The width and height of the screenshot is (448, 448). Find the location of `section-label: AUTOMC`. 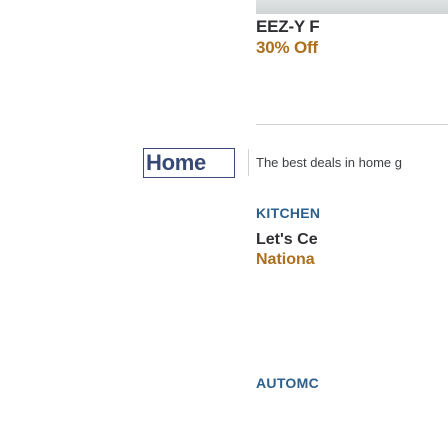

section-label: AUTOMC is located at coordinates (352, 383).